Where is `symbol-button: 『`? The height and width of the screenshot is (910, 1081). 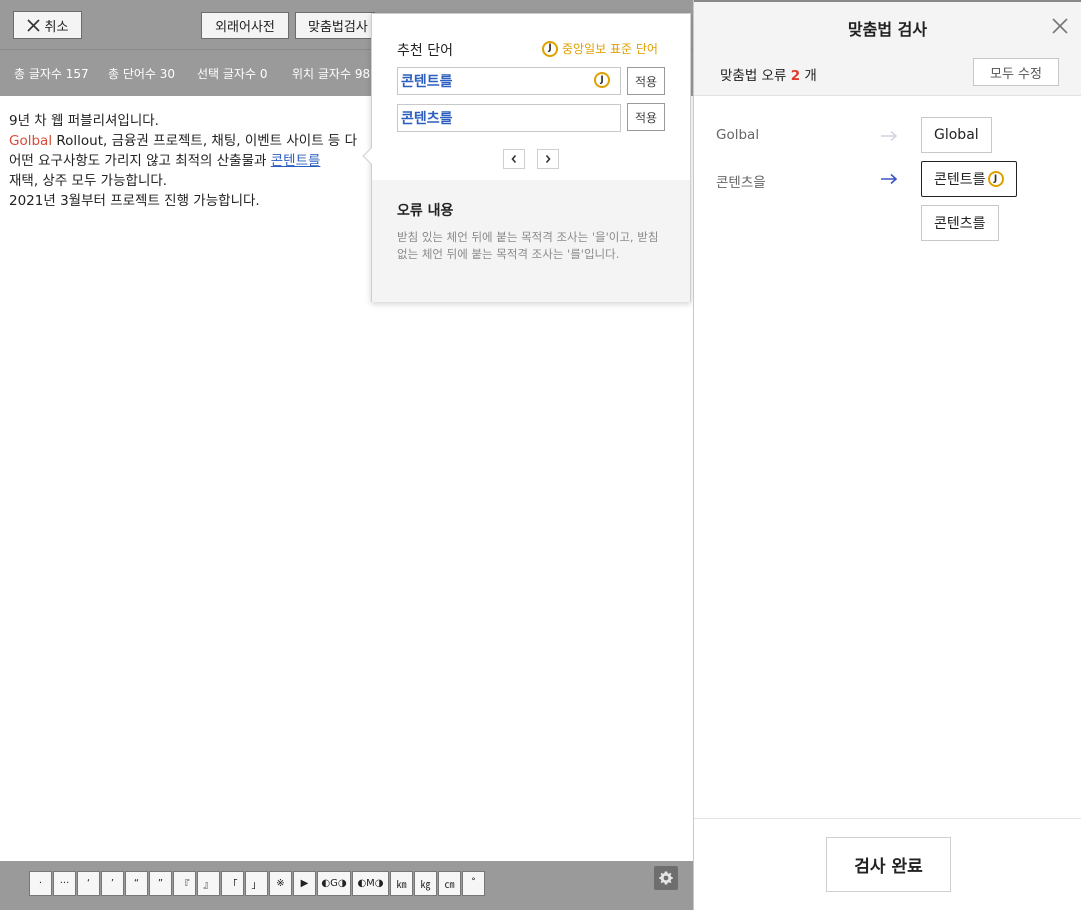
symbol-button: 『 is located at coordinates (184, 883).